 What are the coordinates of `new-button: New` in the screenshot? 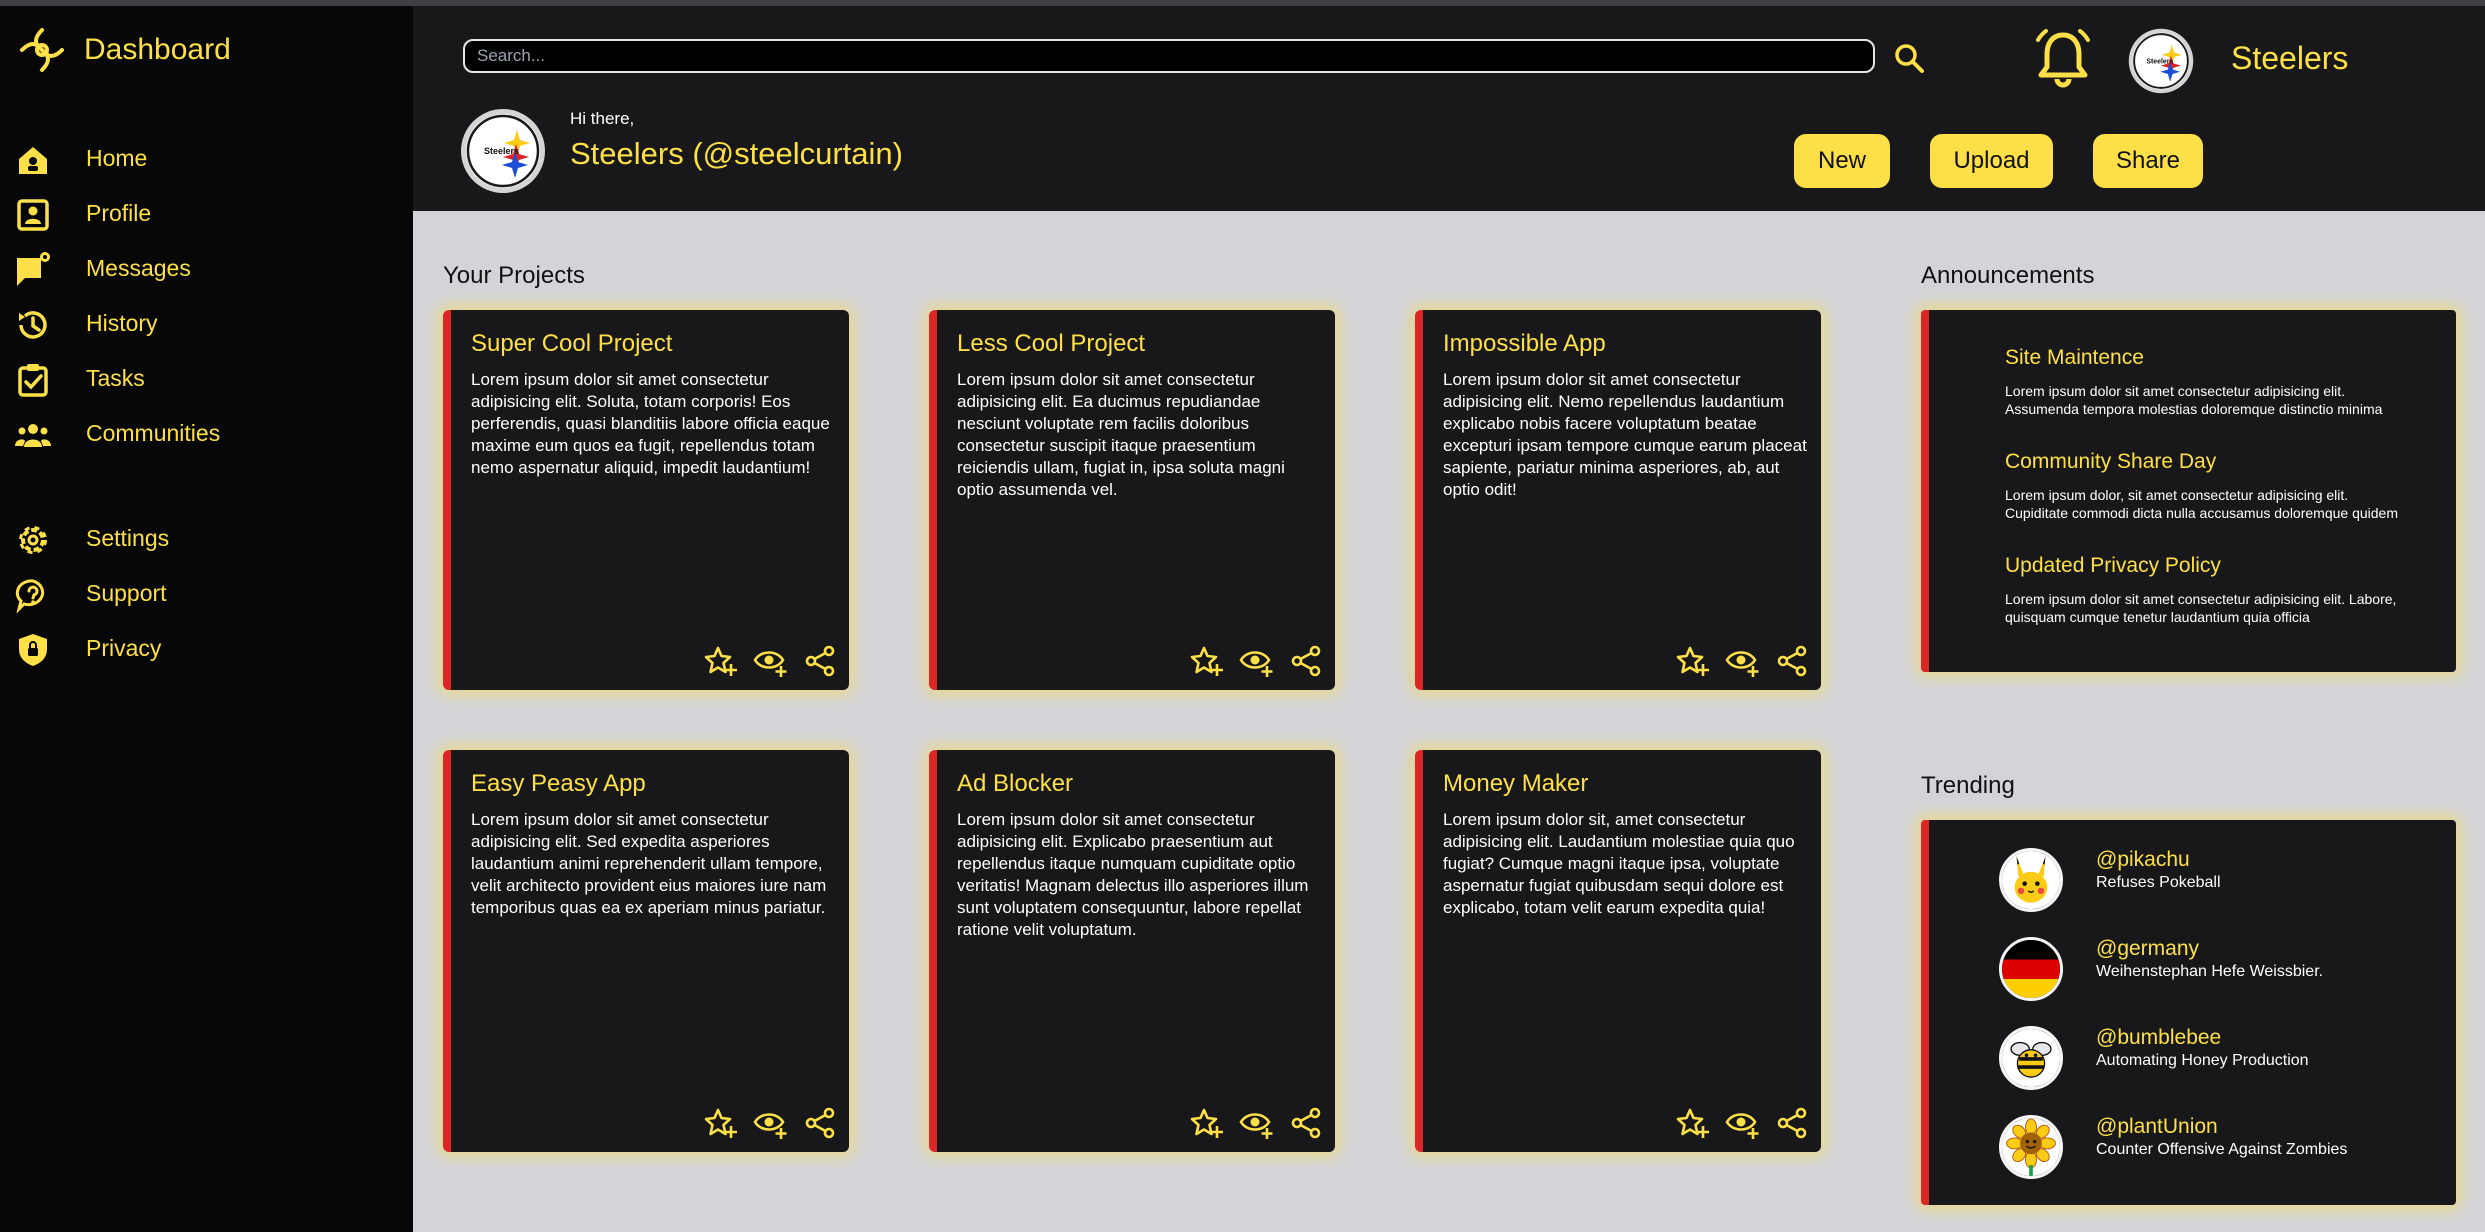 It's located at (1842, 161).